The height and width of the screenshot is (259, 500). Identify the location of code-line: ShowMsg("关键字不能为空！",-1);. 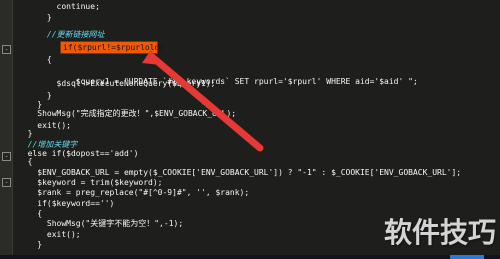
(101, 223).